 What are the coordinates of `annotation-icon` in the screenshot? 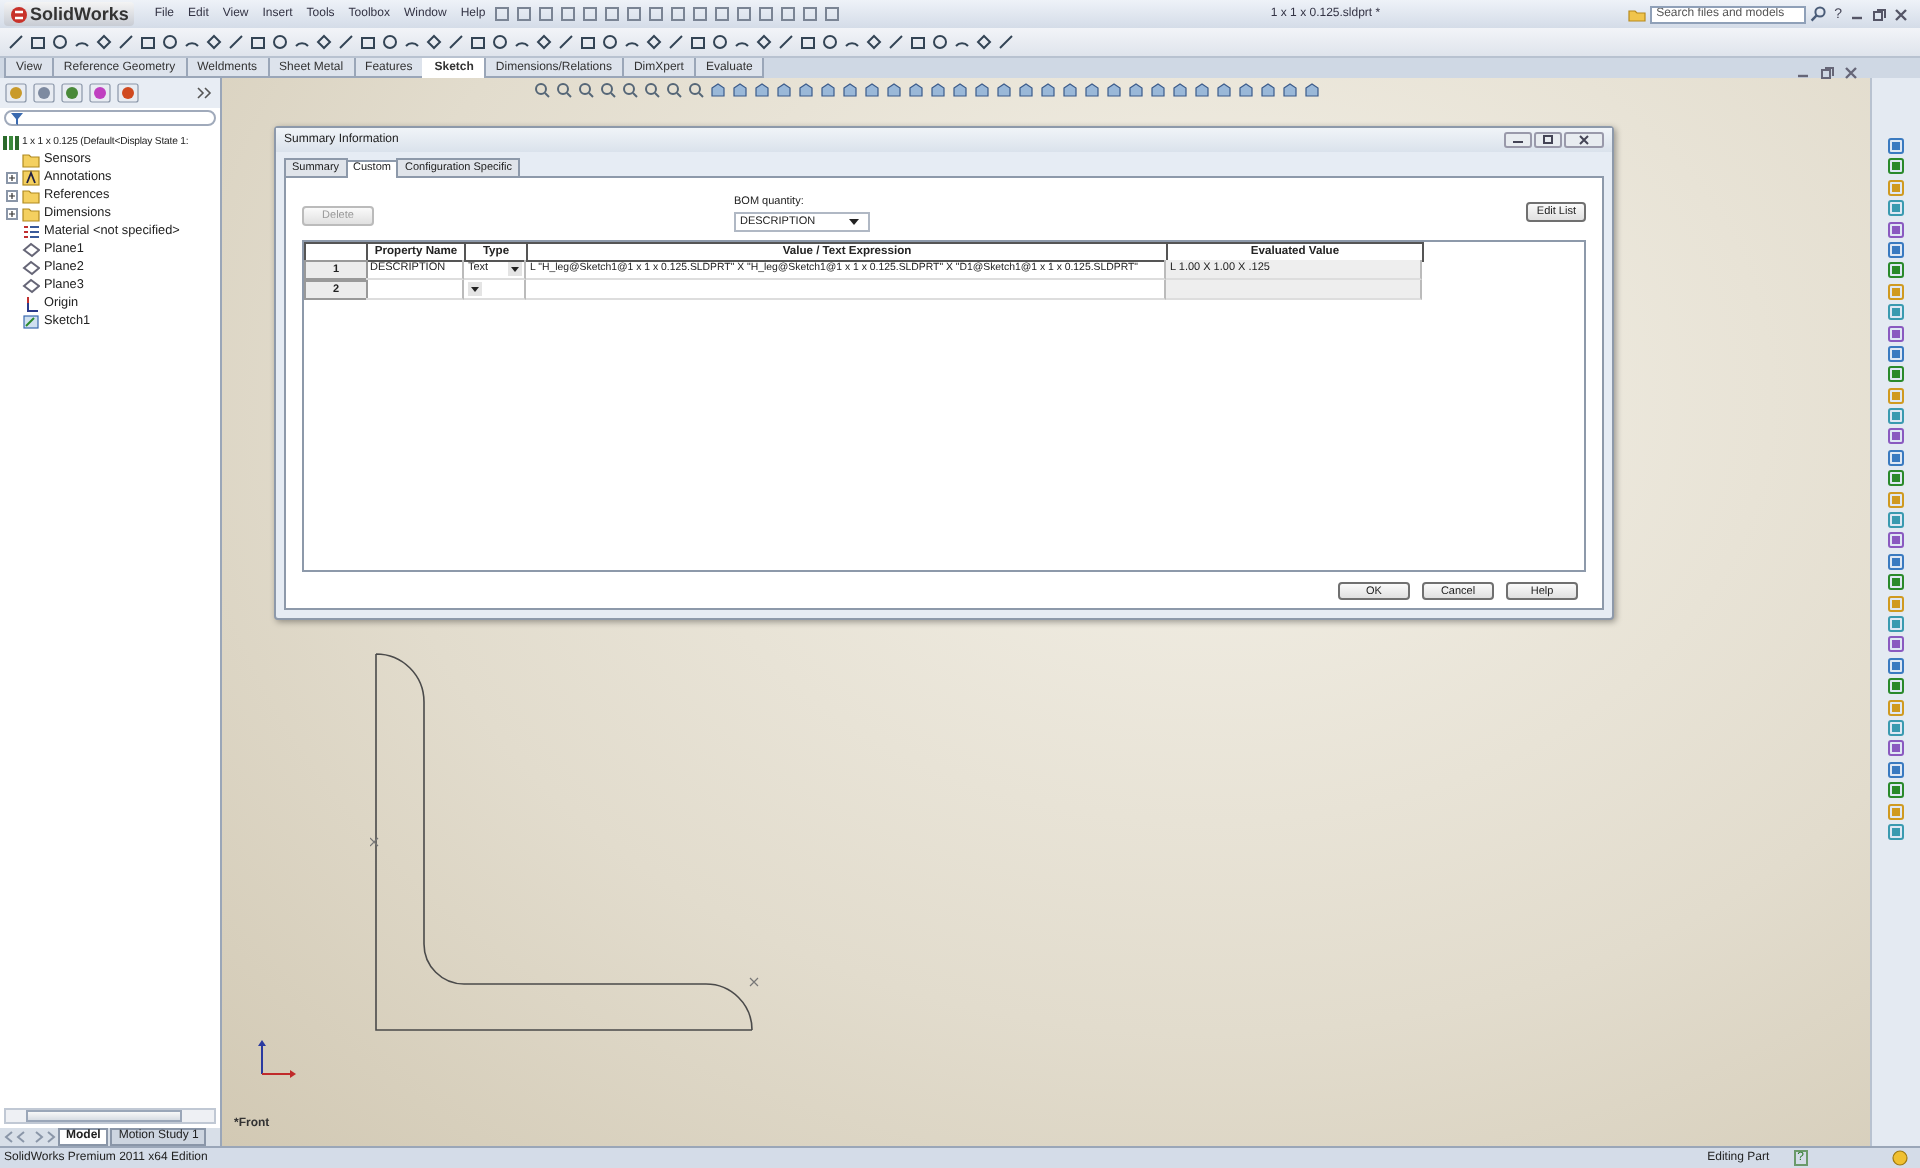 It's located at (31, 177).